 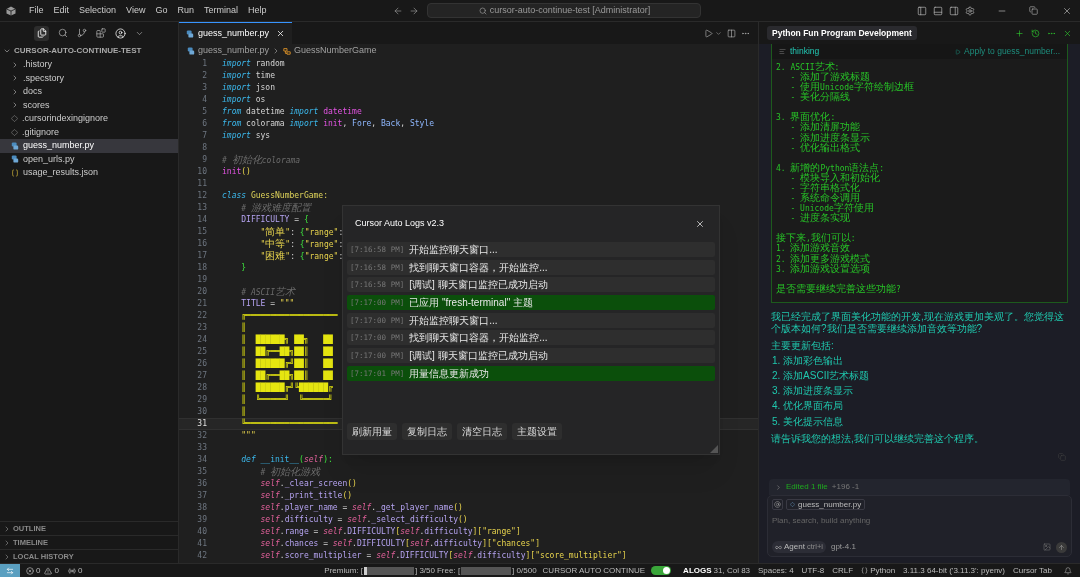 What do you see at coordinates (89, 51) in the screenshot?
I see `explorer-header: CURSOR-AUTO-CONTINUE-TEST` at bounding box center [89, 51].